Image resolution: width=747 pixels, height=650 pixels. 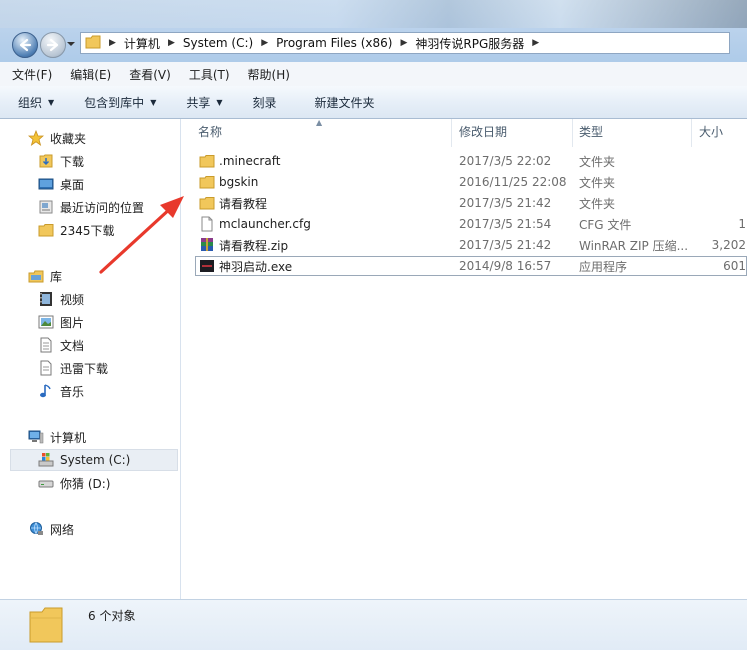 I want to click on file-type: CFG 文件, so click(x=605, y=224).